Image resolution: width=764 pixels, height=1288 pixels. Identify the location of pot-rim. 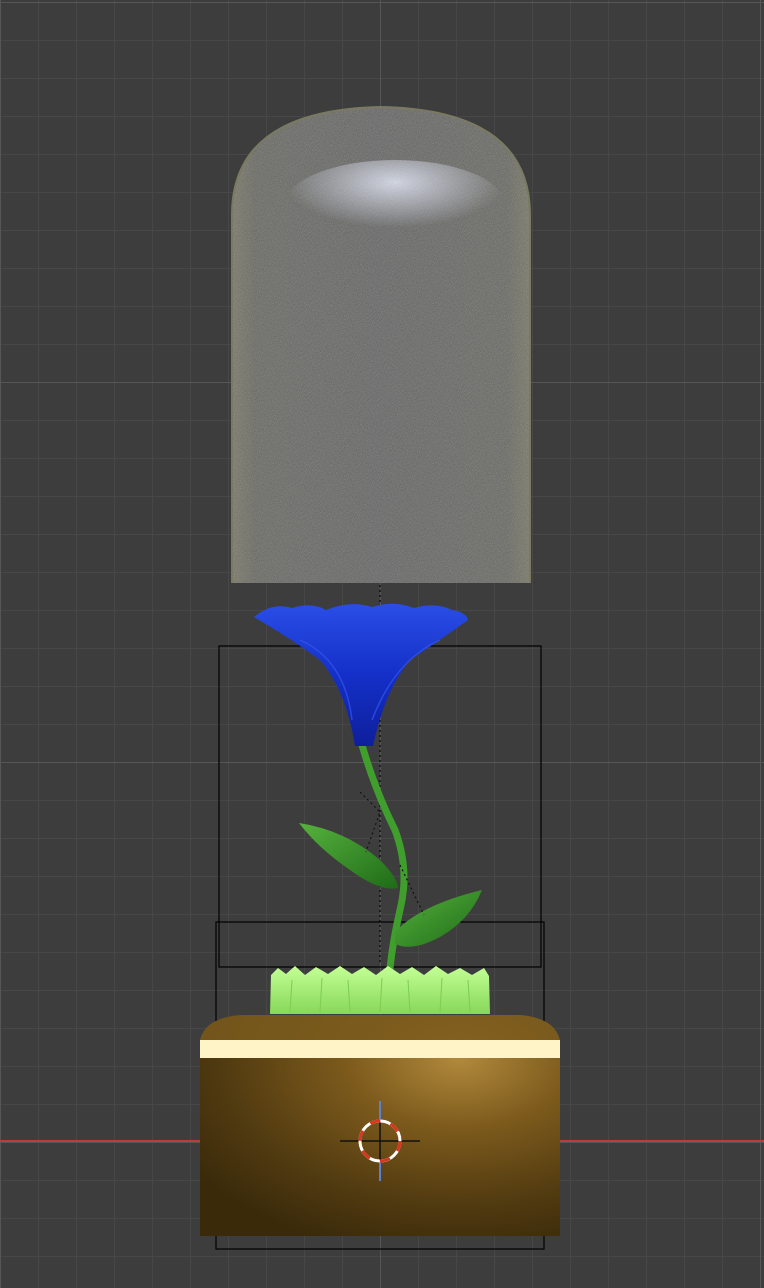
(380, 1049).